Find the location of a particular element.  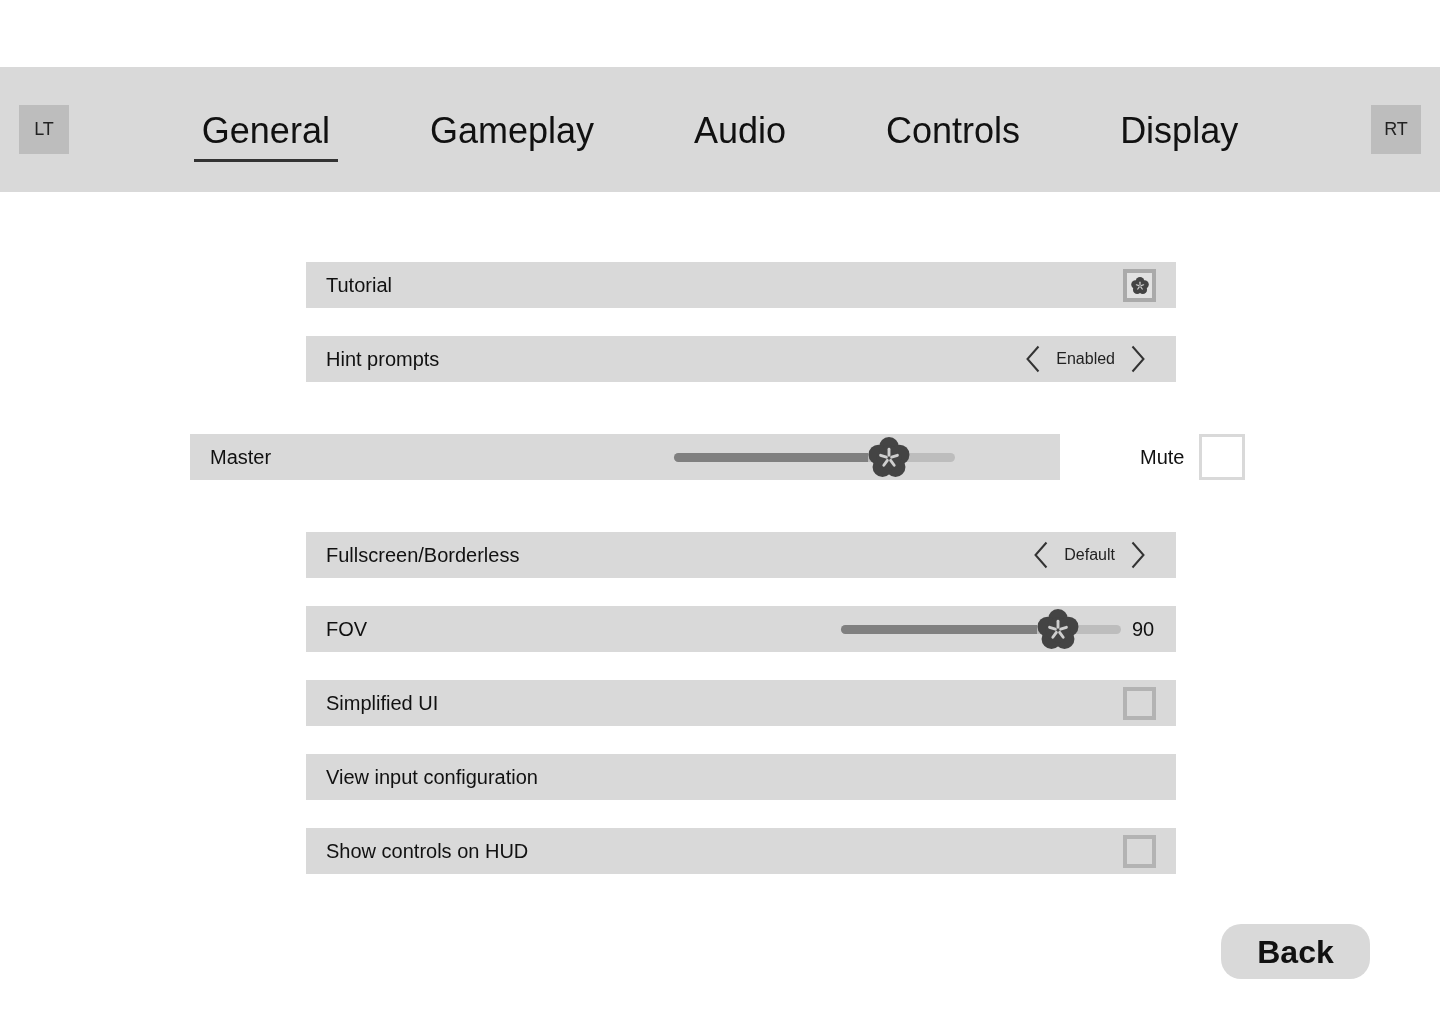

setting-label: Simplified UI is located at coordinates (382, 703).